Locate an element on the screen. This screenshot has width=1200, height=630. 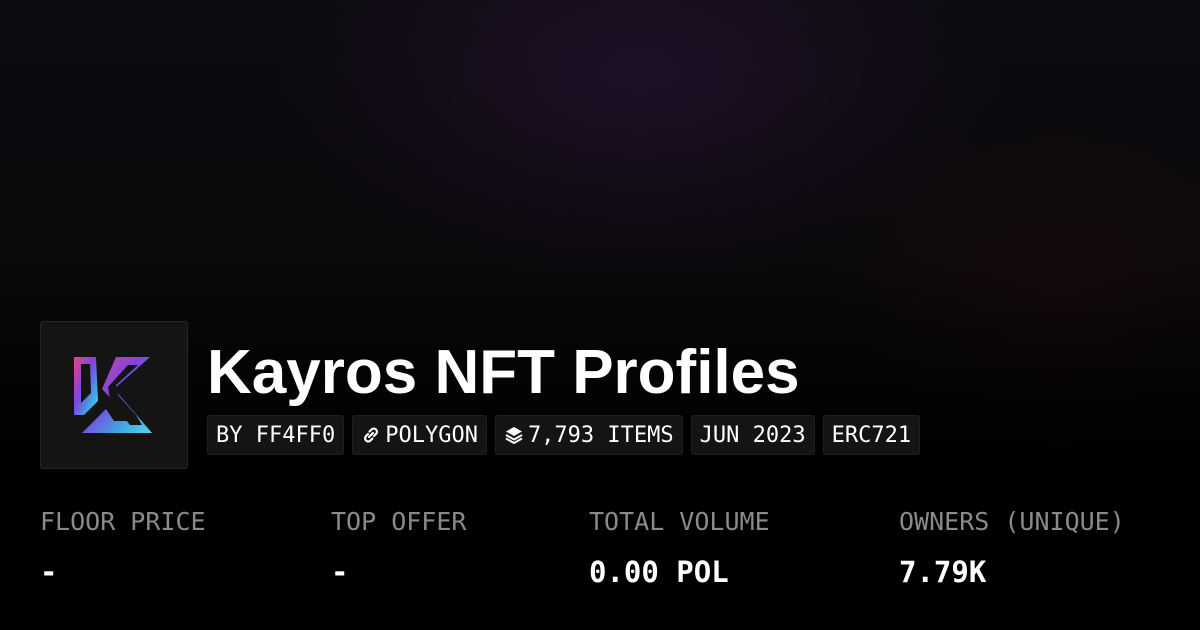
items-chip-label: 7,793 ITEMS is located at coordinates (600, 435).